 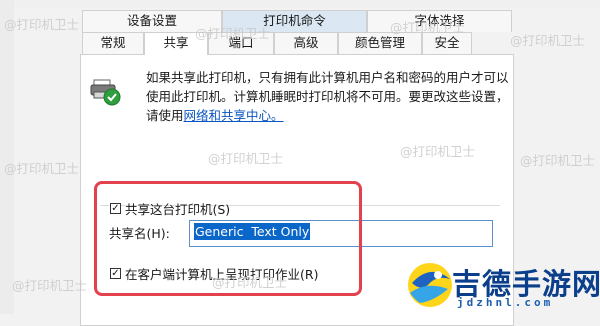 What do you see at coordinates (113, 43) in the screenshot?
I see `tab-general: 常规` at bounding box center [113, 43].